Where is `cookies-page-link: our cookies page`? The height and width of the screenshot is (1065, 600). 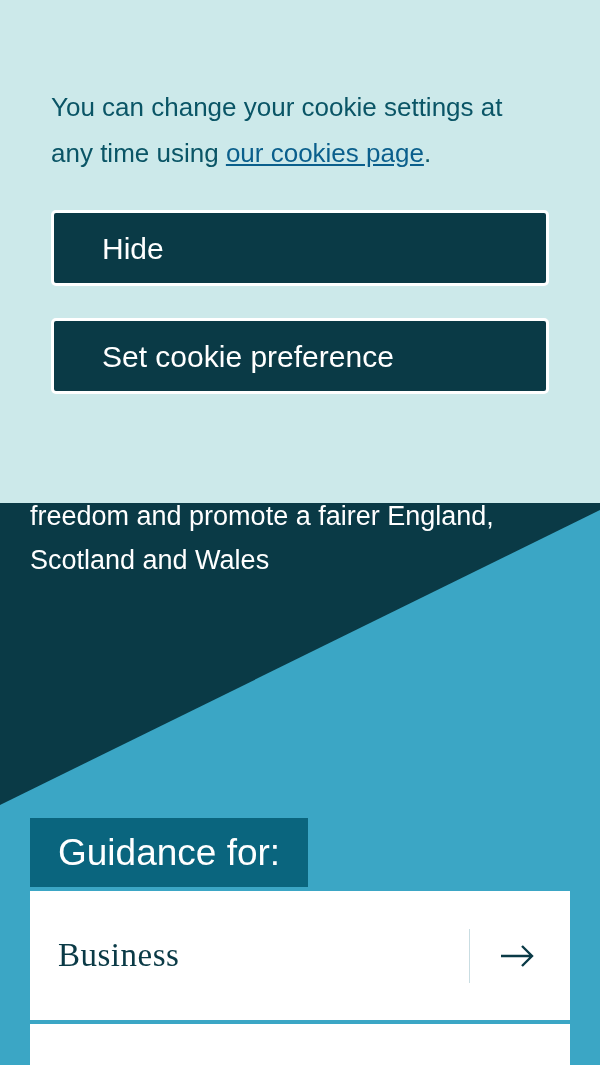
cookies-page-link: our cookies page is located at coordinates (324, 153).